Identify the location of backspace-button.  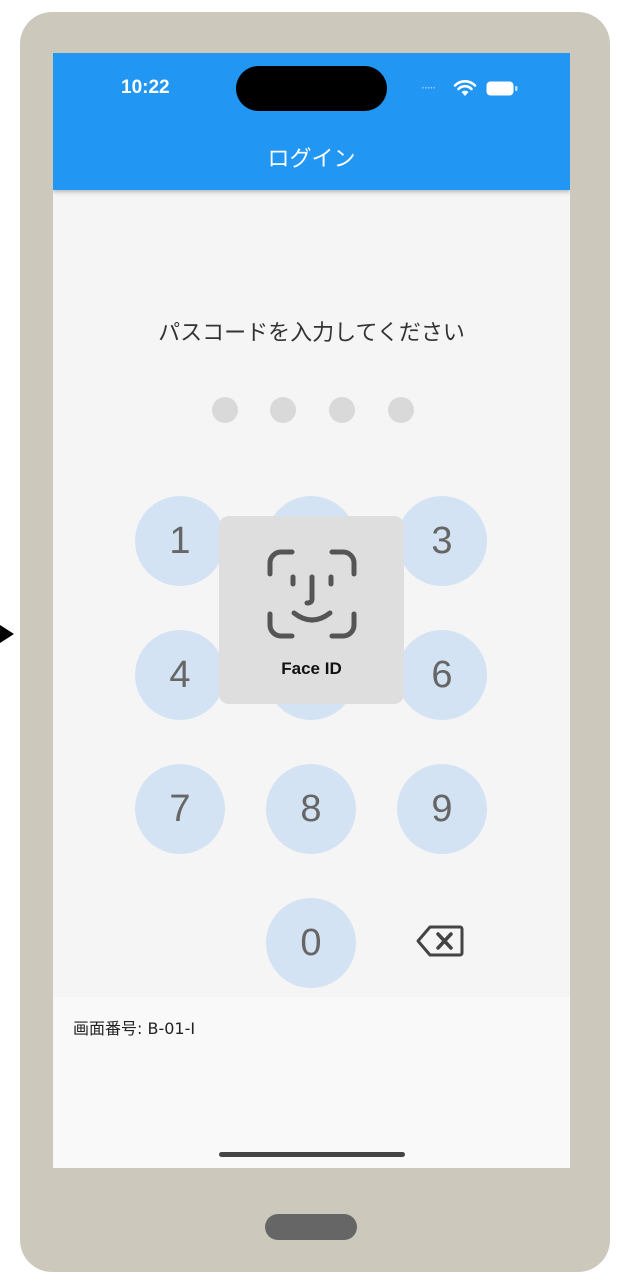
(440, 941).